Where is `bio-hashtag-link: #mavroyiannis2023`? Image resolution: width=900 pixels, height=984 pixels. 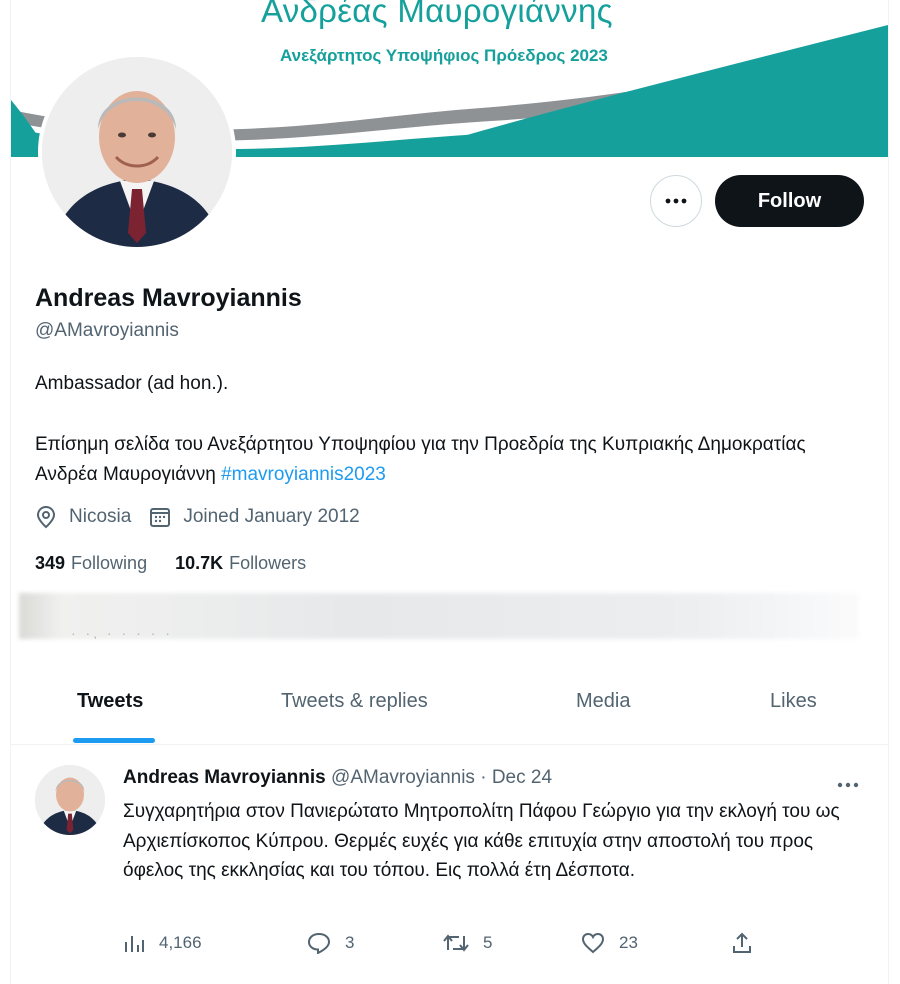
bio-hashtag-link: #mavroyiannis2023 is located at coordinates (303, 474).